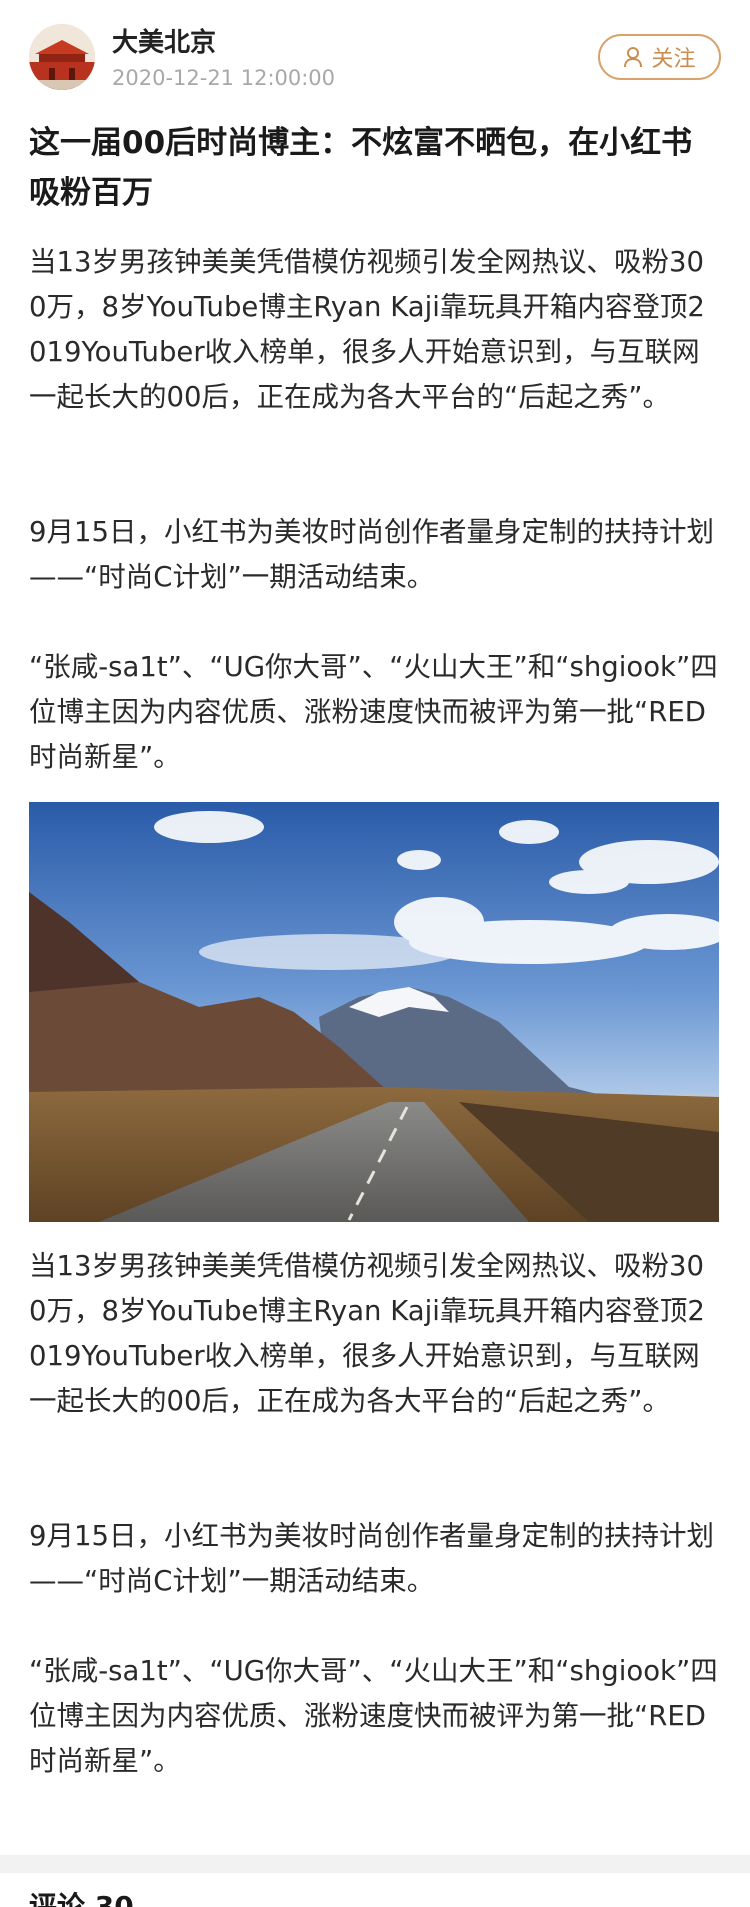 The width and height of the screenshot is (750, 1907). I want to click on user-icon, so click(633, 57).